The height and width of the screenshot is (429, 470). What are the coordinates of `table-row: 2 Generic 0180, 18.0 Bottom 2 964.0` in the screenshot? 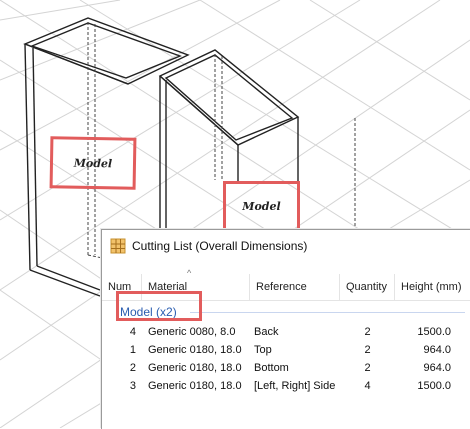 It's located at (286, 368).